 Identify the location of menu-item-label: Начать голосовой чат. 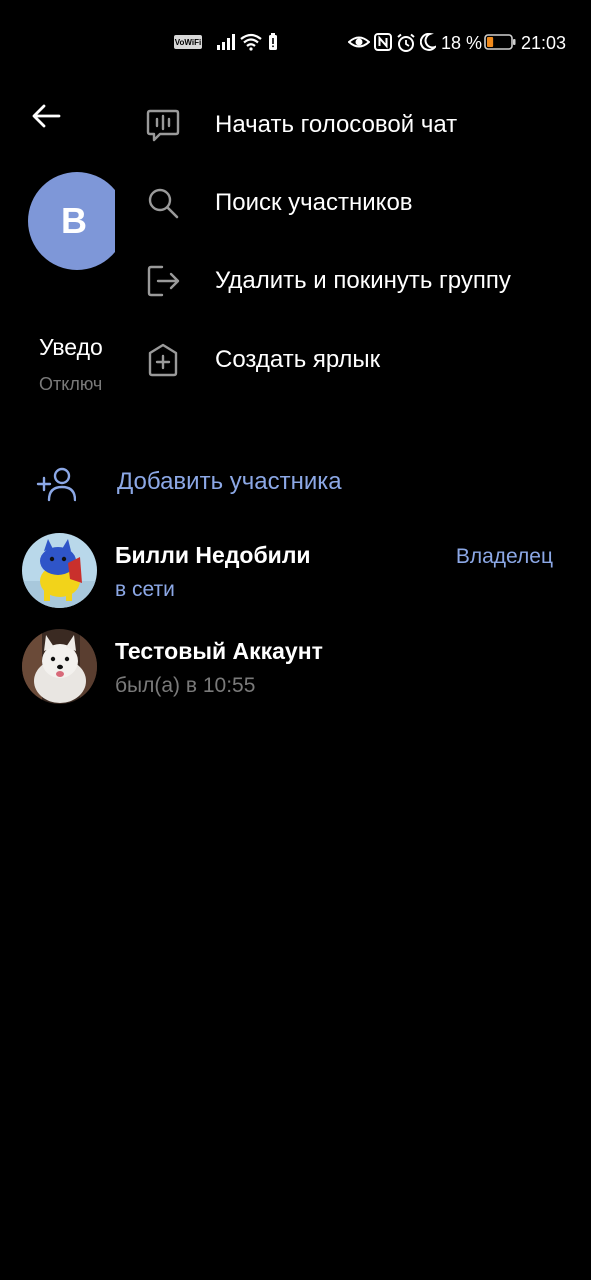
(336, 124).